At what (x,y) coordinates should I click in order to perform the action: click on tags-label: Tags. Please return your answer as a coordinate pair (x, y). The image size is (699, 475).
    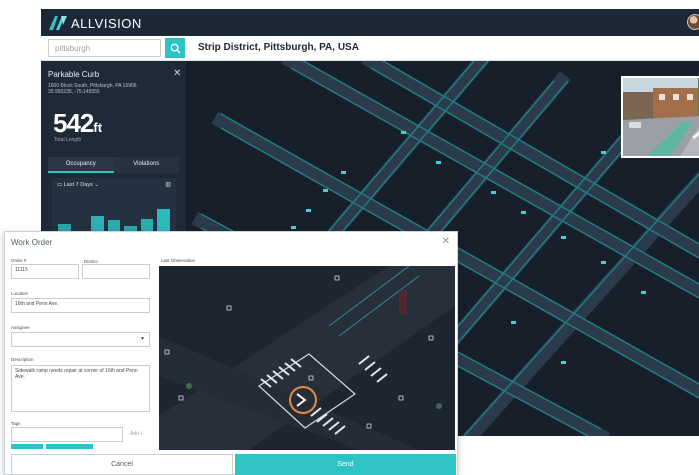
    Looking at the image, I should click on (16, 423).